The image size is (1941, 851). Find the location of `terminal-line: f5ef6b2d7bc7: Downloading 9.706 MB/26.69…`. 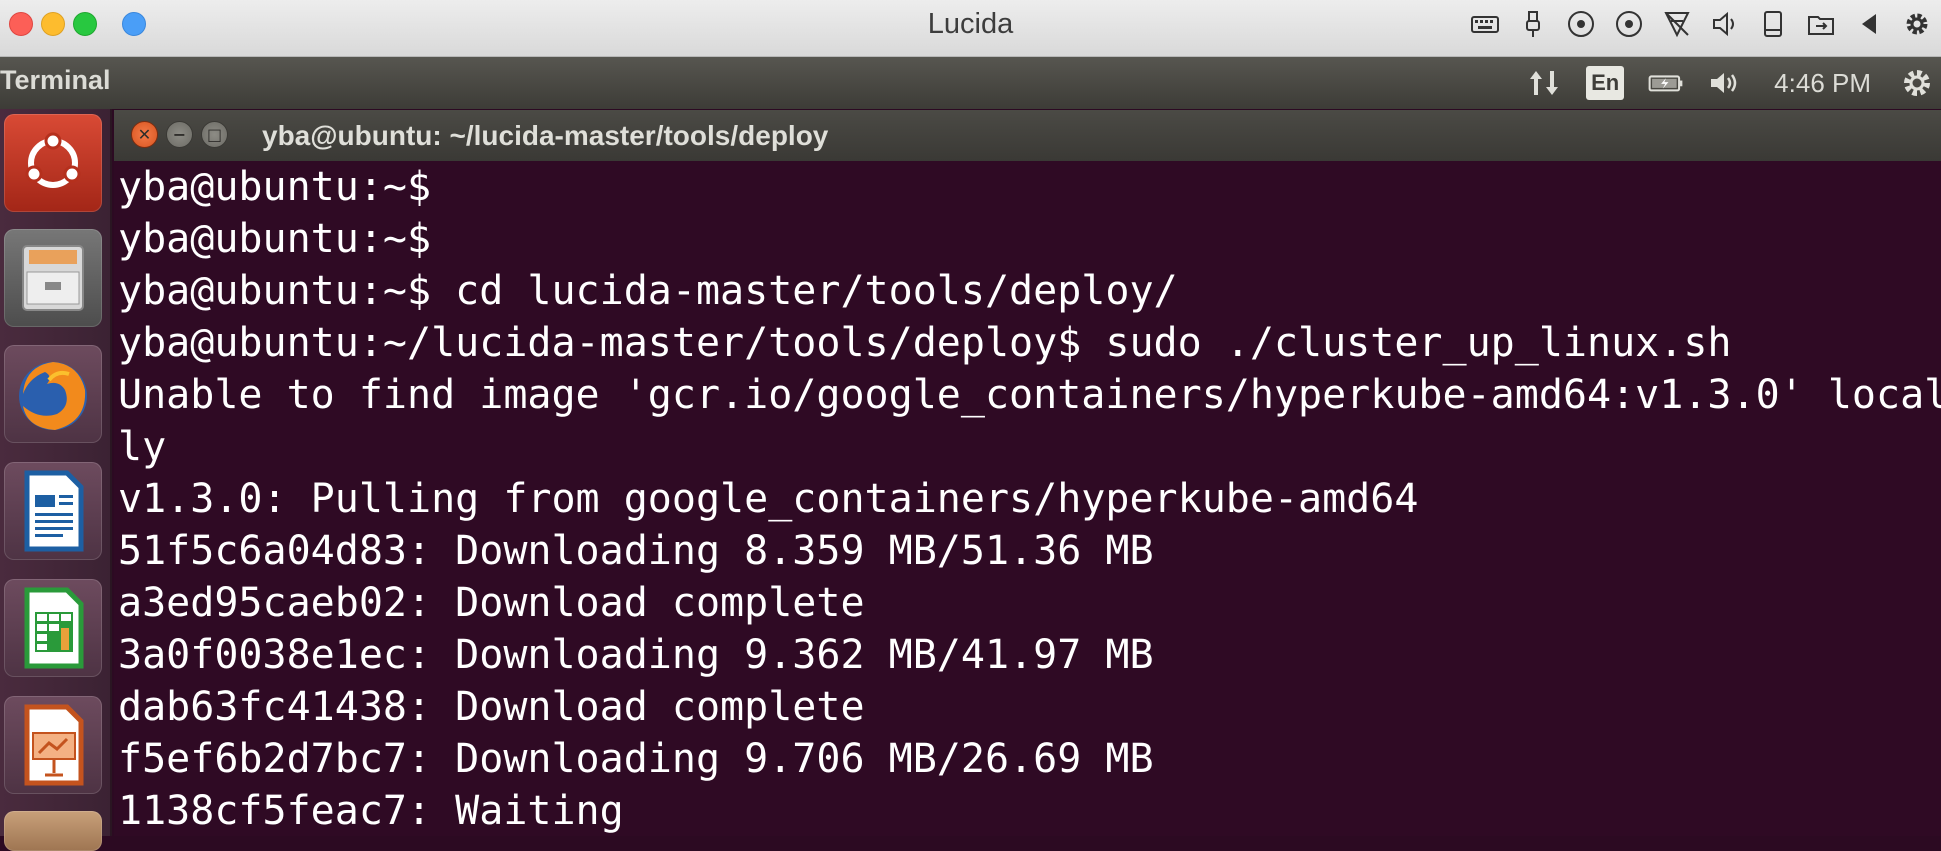

terminal-line: f5ef6b2d7bc7: Downloading 9.706 MB/26.69… is located at coordinates (636, 759).